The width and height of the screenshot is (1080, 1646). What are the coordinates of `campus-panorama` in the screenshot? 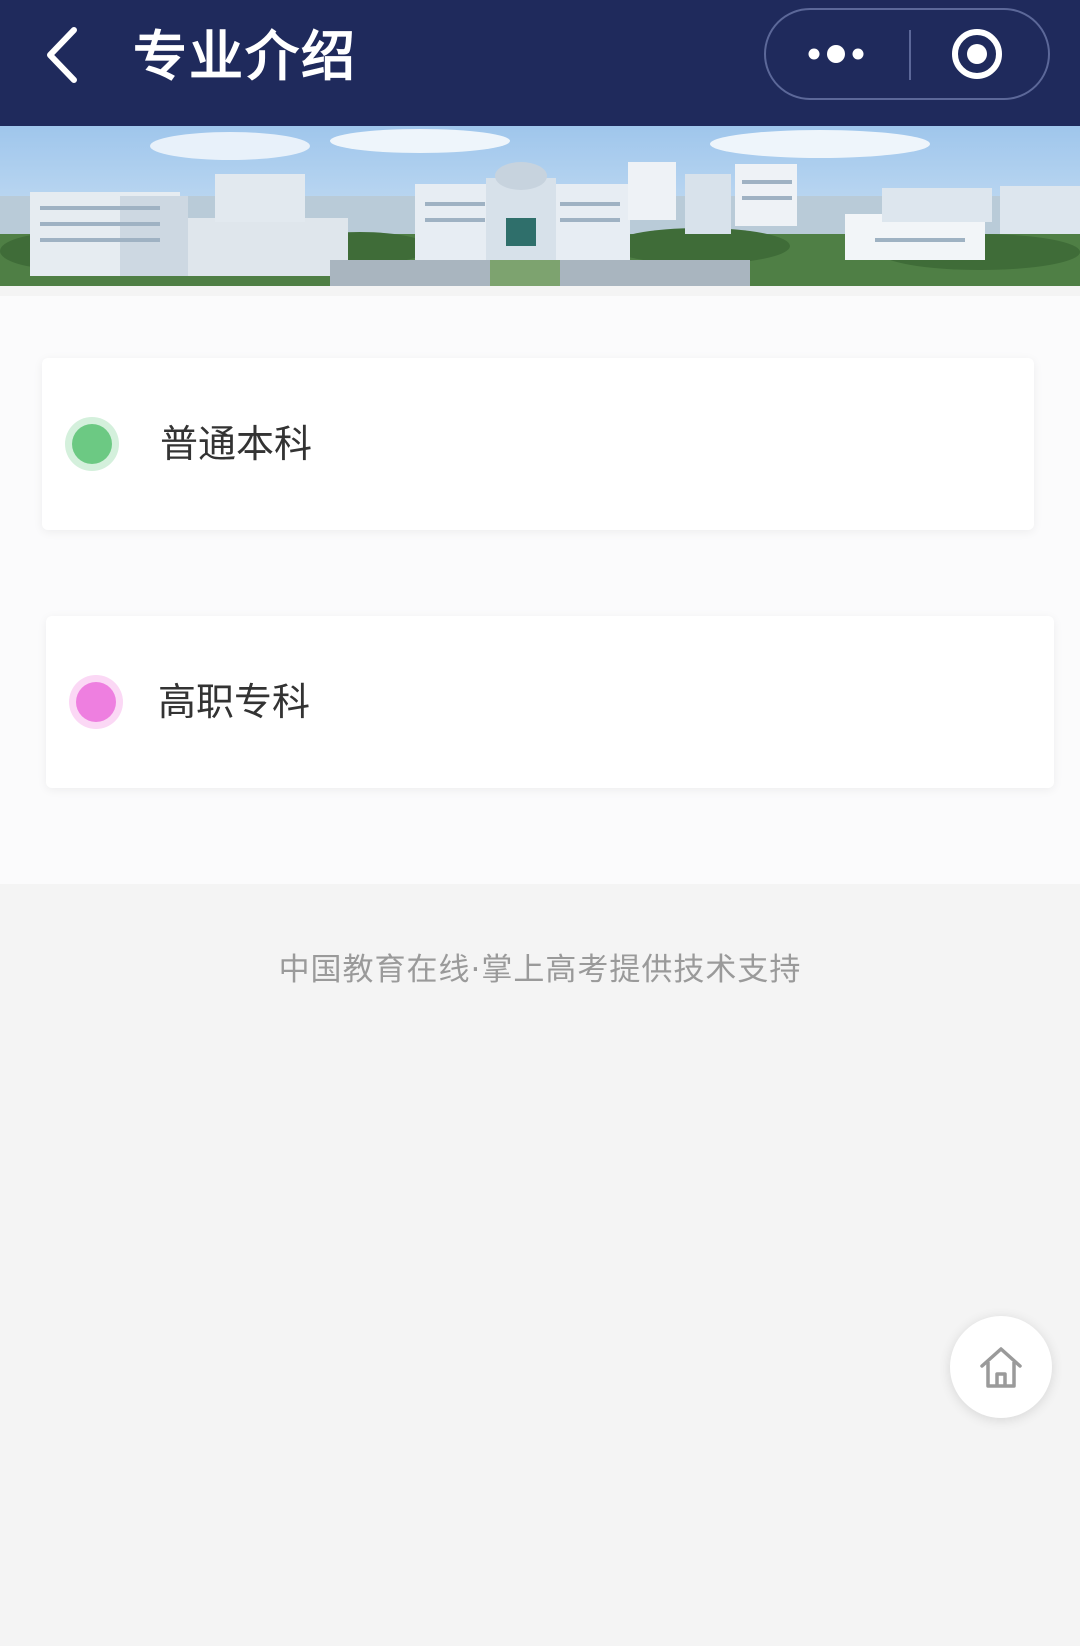 It's located at (540, 206).